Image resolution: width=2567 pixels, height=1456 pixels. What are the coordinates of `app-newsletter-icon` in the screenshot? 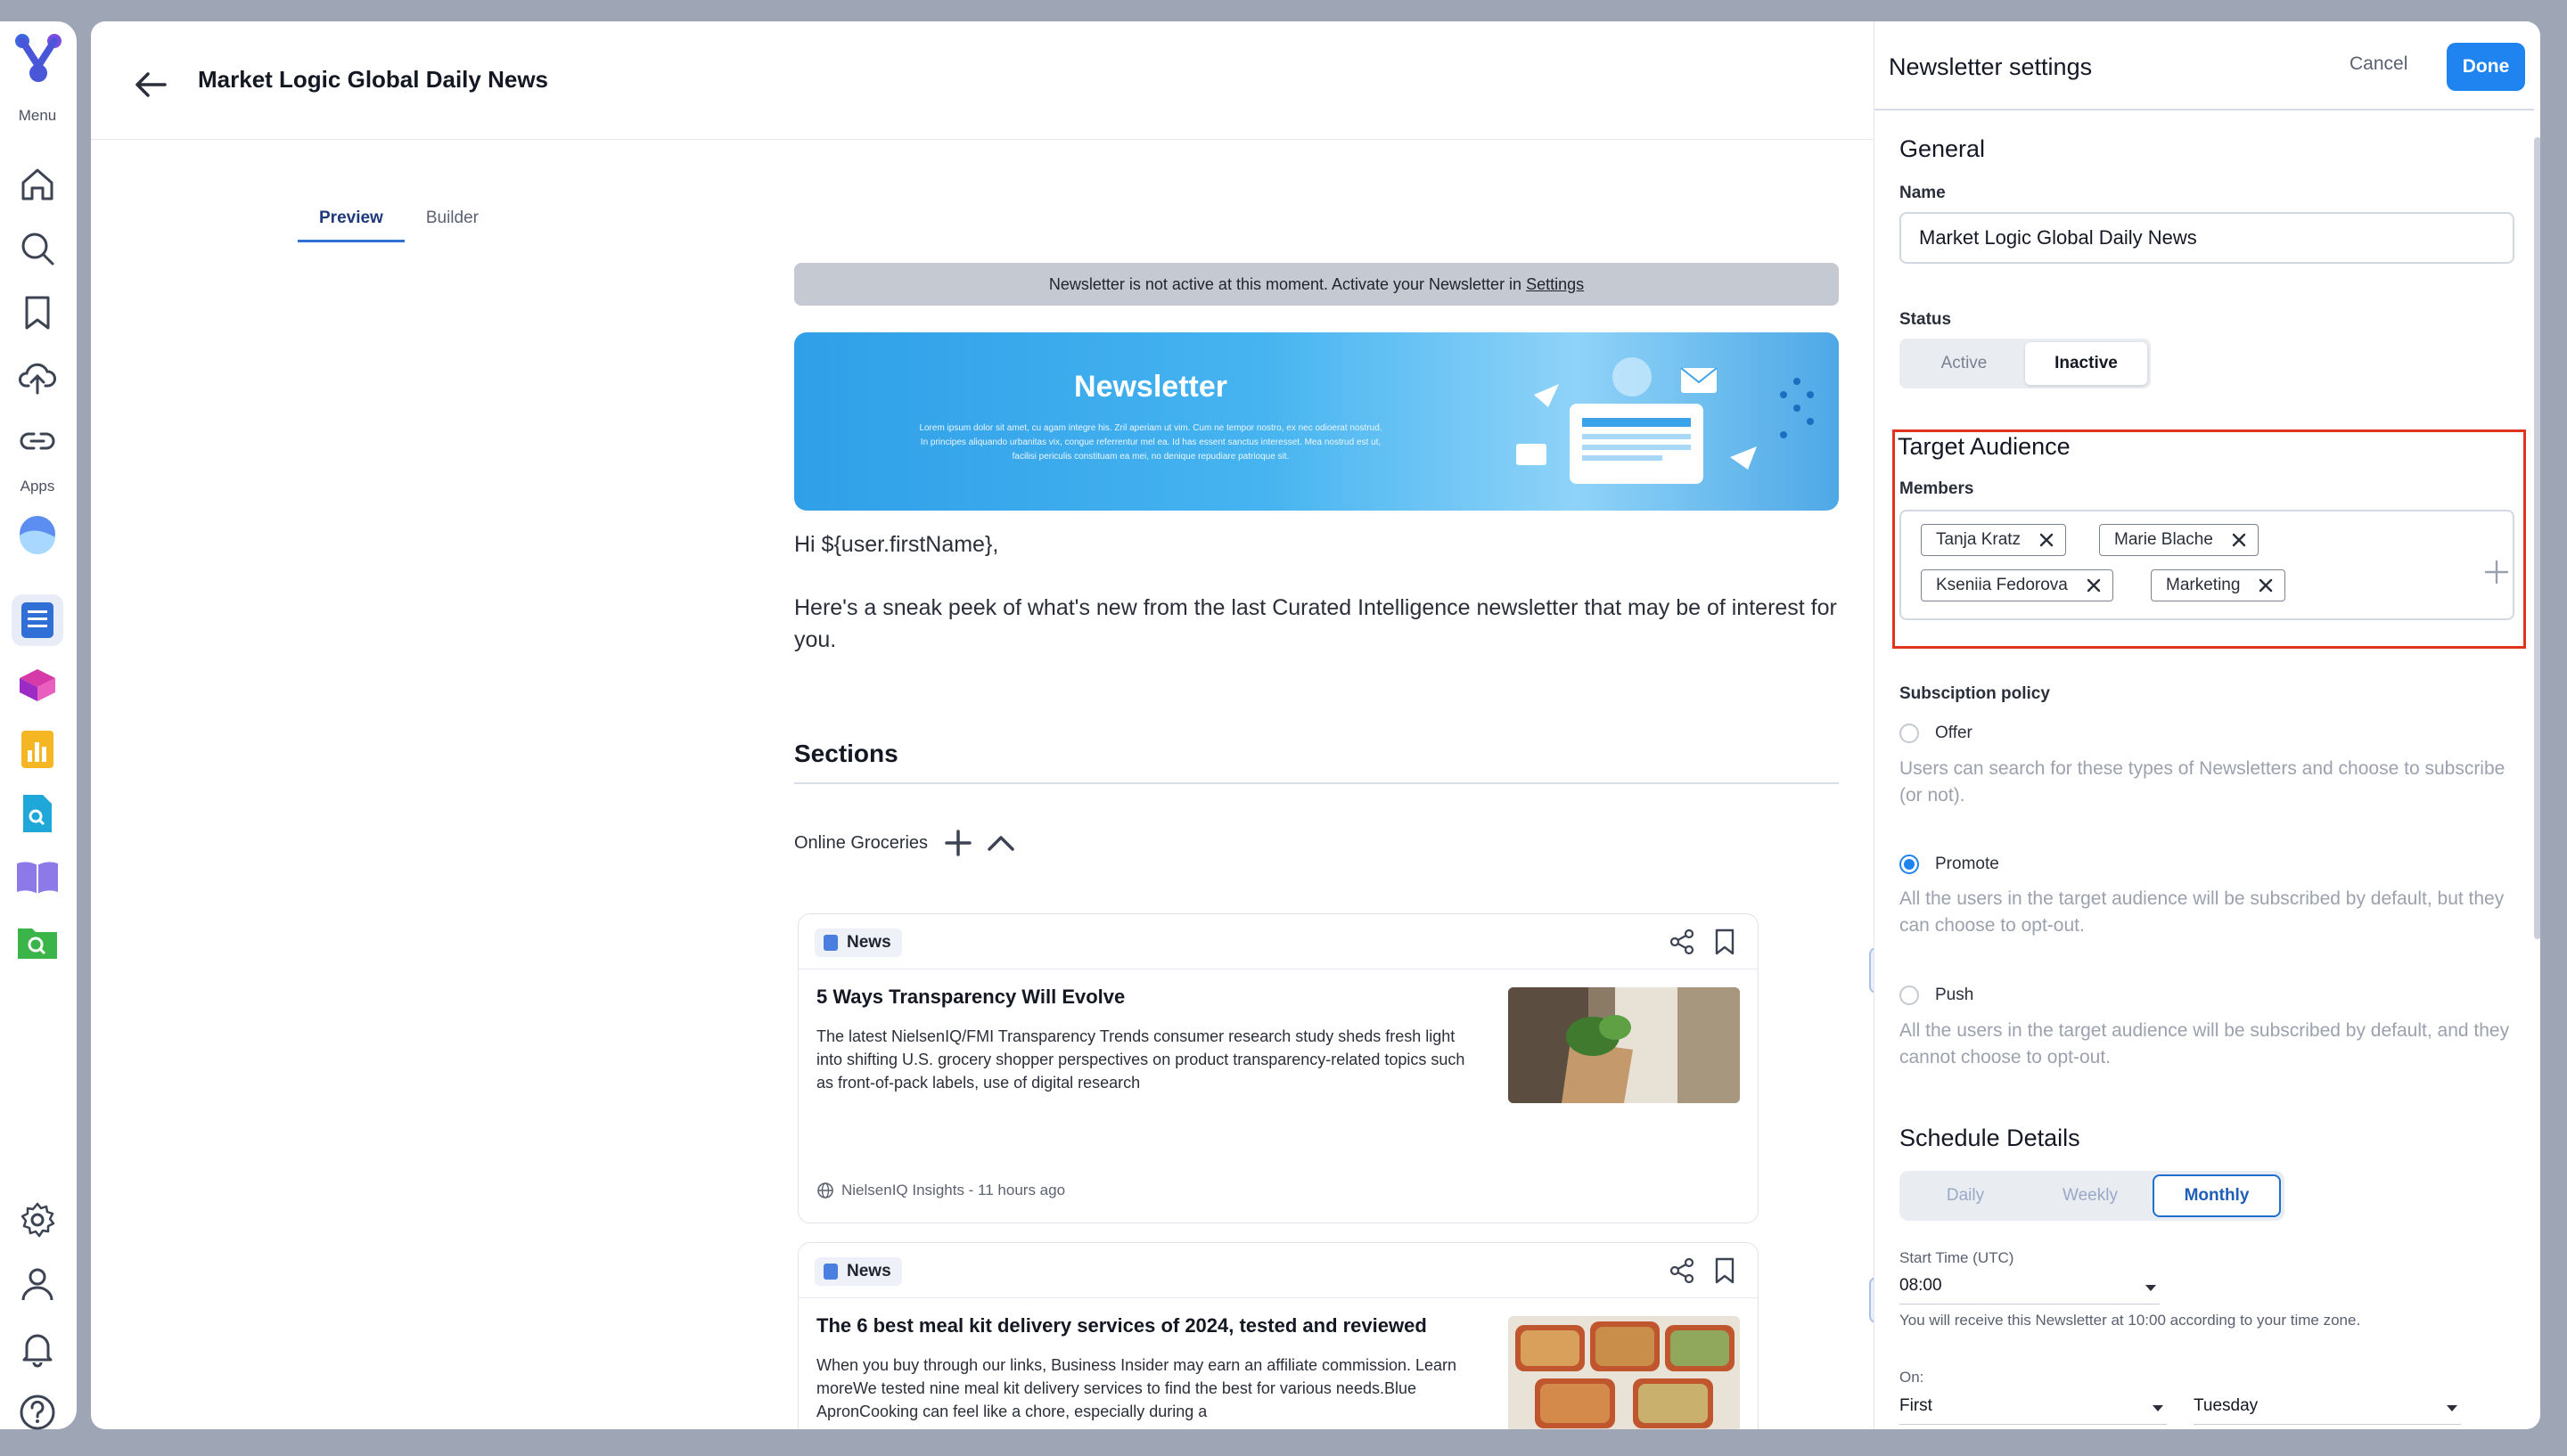 It's located at (37, 620).